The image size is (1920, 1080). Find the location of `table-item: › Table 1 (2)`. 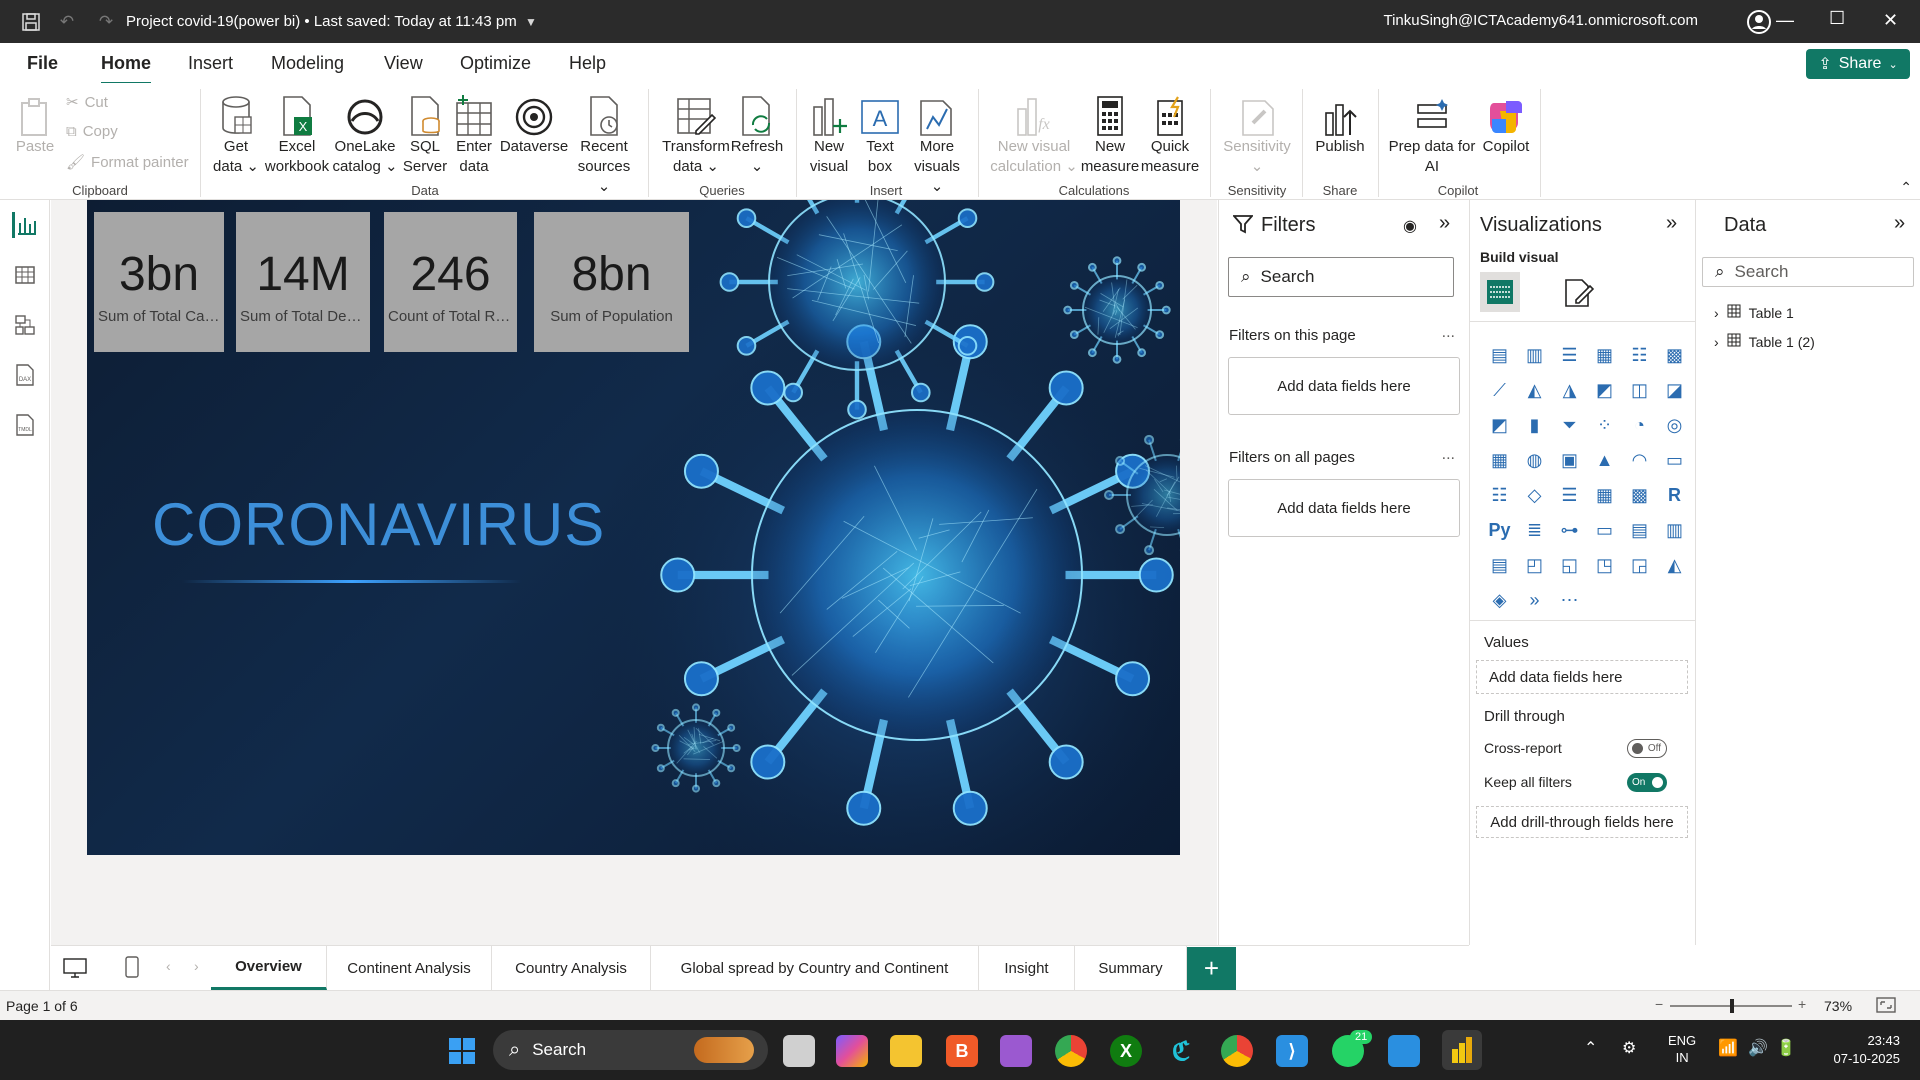

table-item: › Table 1 (2) is located at coordinates (1764, 341).